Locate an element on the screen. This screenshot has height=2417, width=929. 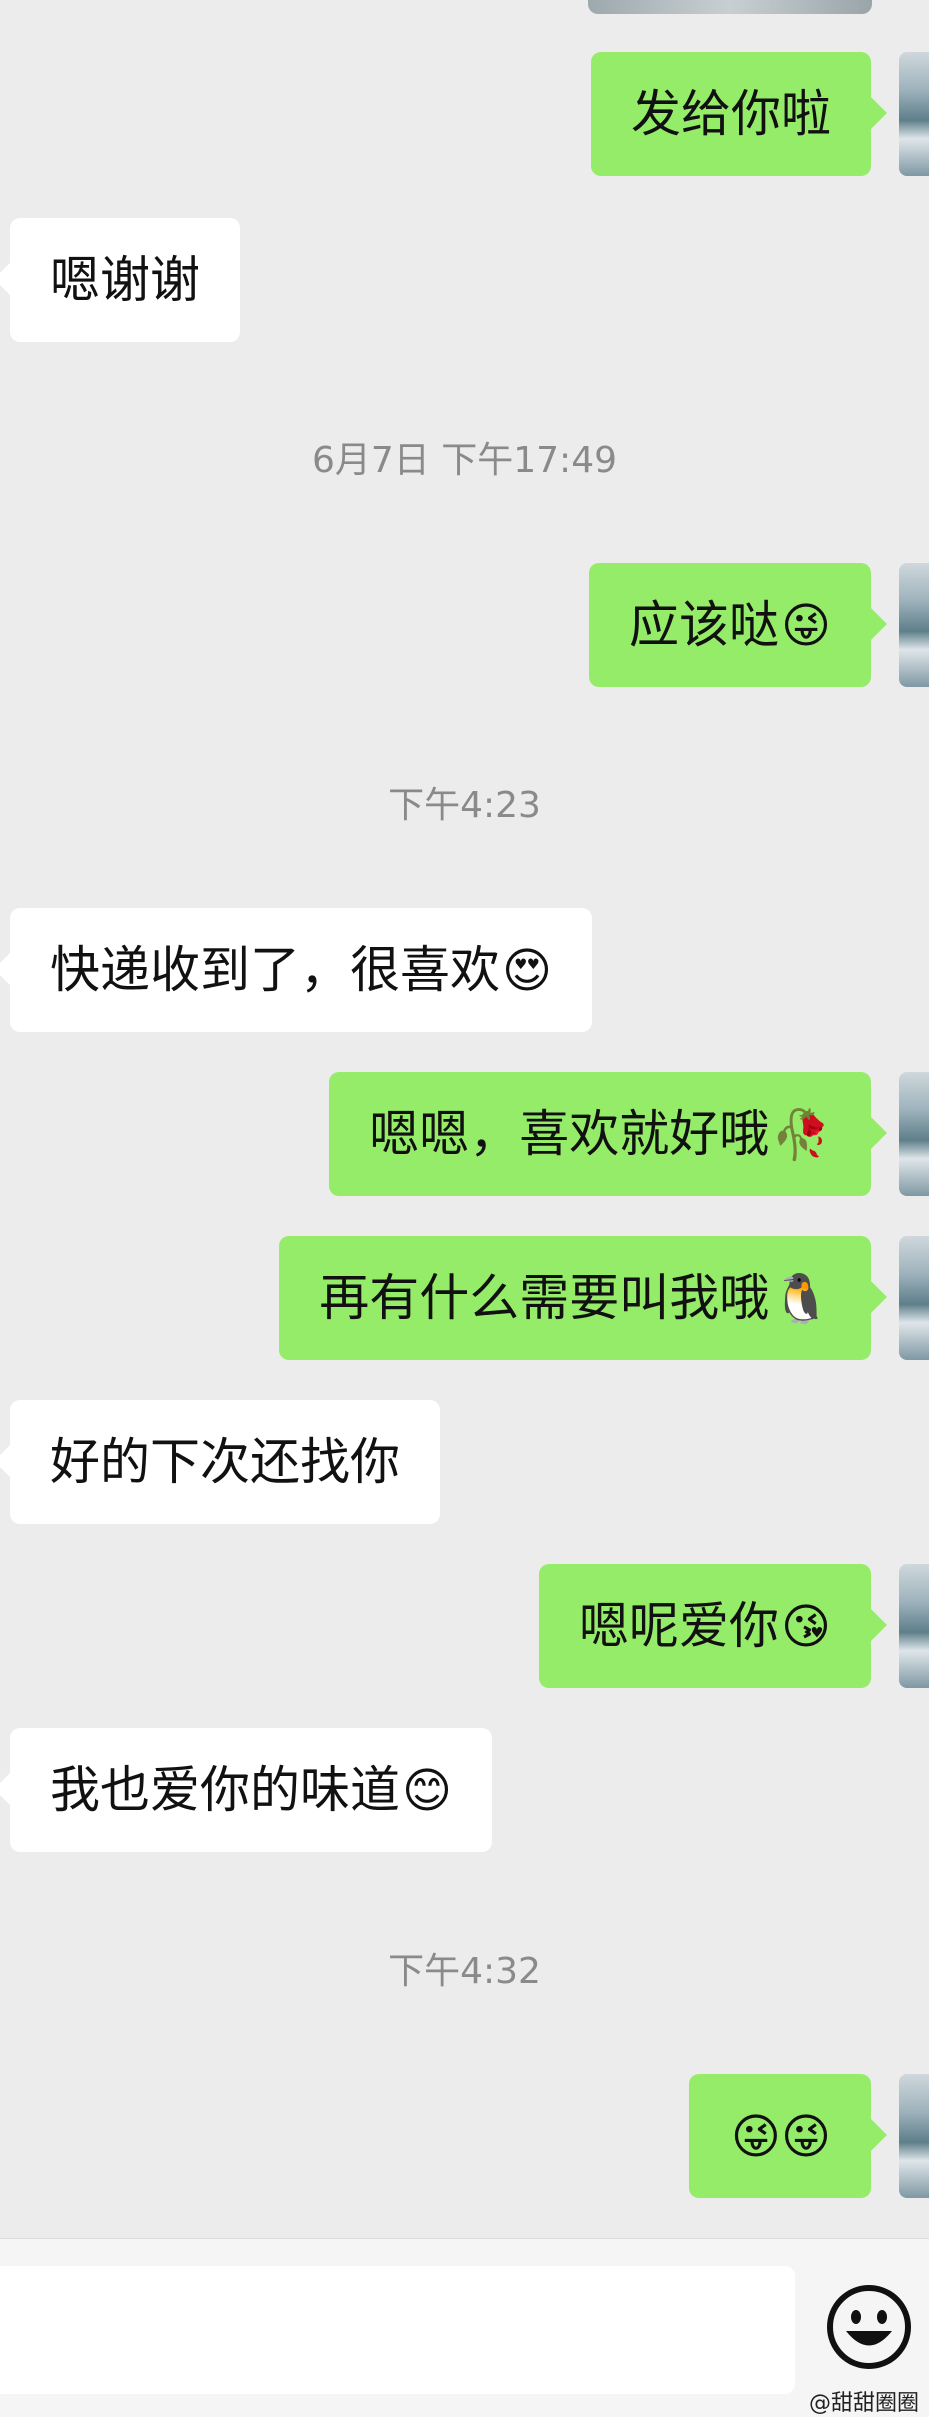
message-input is located at coordinates (397, 2330).